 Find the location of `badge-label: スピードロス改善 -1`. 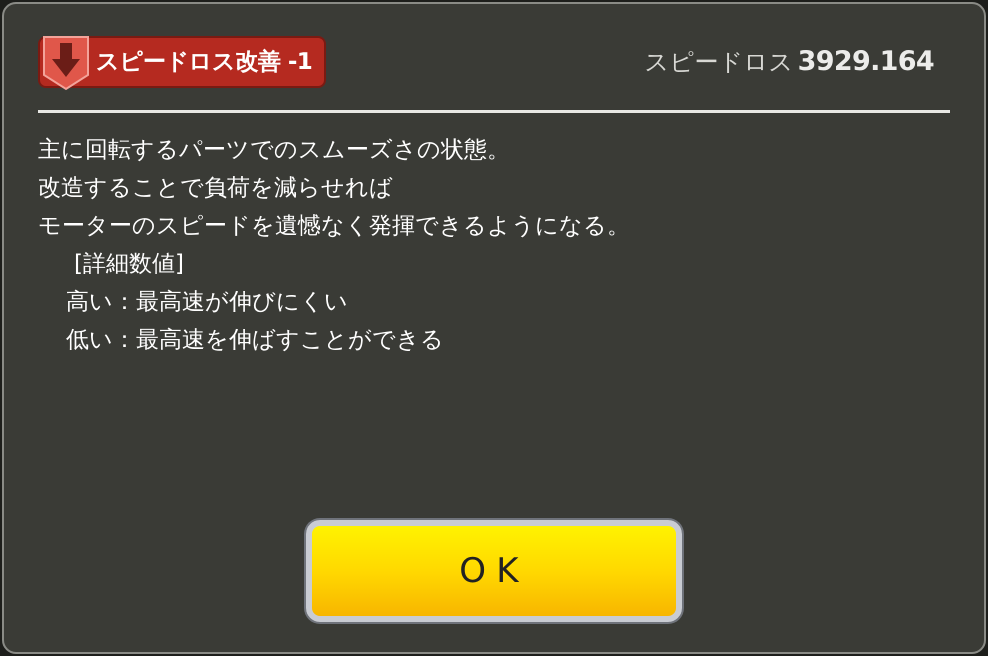

badge-label: スピードロス改善 -1 is located at coordinates (204, 62).